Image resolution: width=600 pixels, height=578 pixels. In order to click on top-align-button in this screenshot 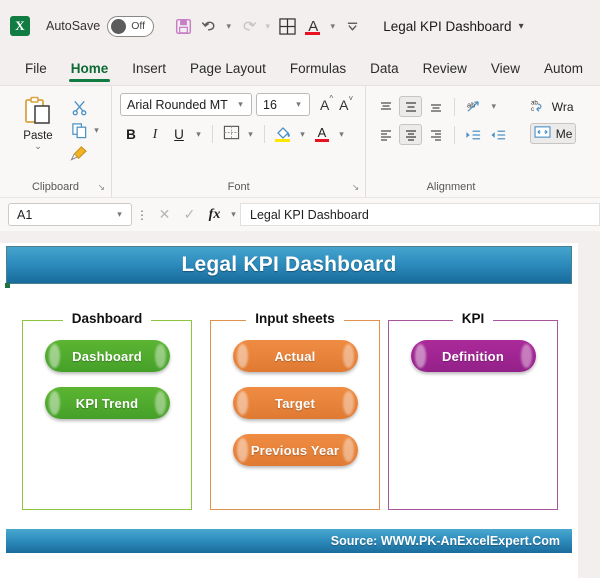, I will do `click(385, 106)`.